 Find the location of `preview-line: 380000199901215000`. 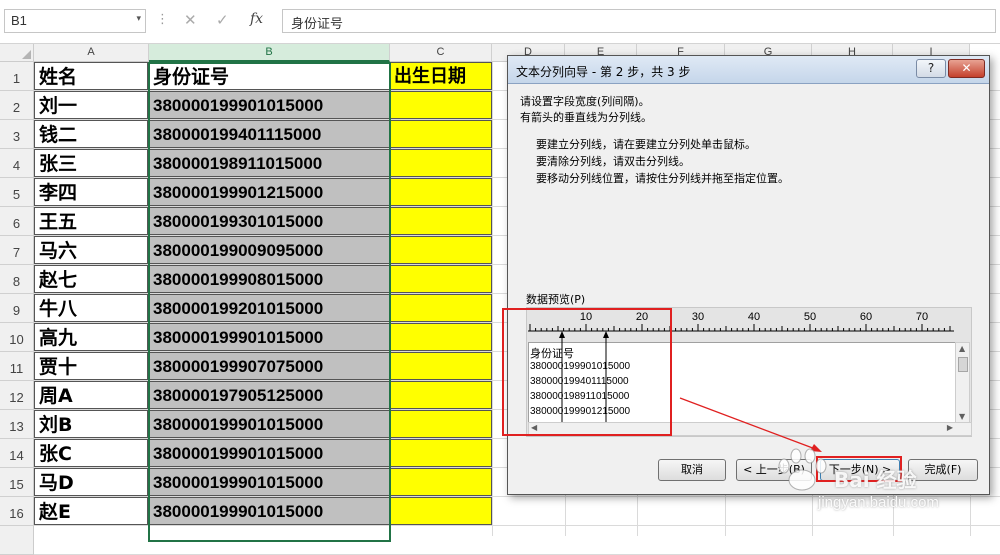

preview-line: 380000199901215000 is located at coordinates (580, 411).